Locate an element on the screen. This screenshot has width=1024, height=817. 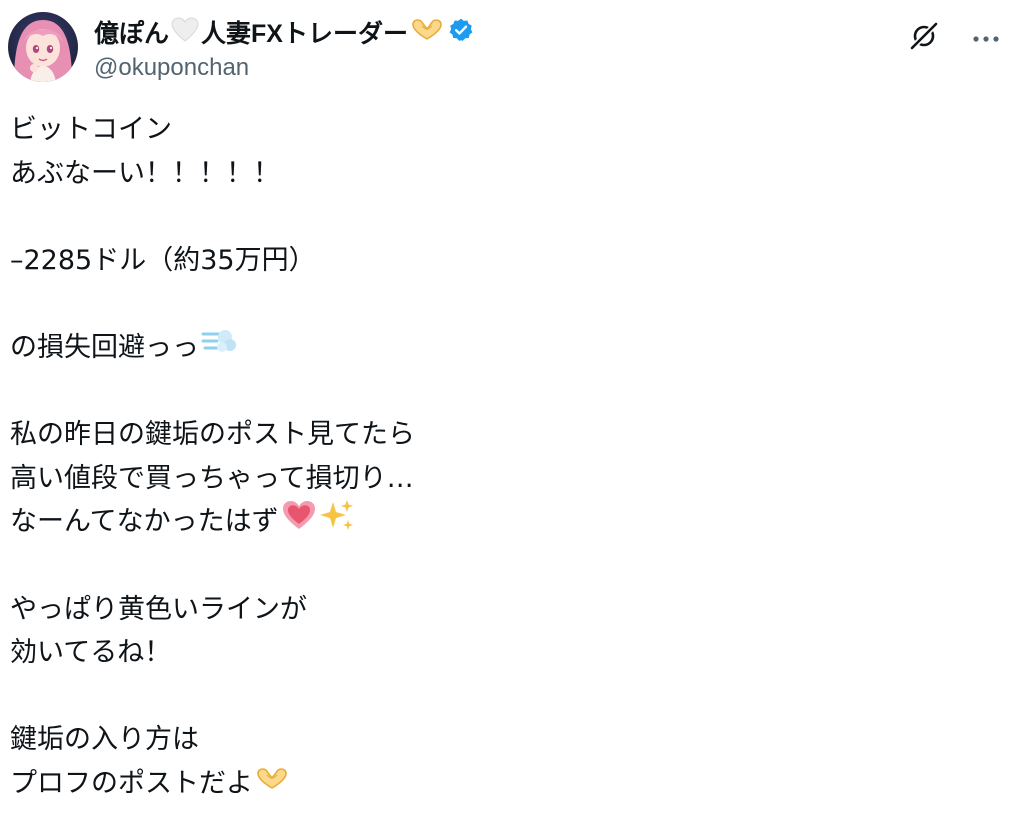
author-names: 億ぽん 人妻FXトレーダー @okuponchan is located at coordinates (474, 49).